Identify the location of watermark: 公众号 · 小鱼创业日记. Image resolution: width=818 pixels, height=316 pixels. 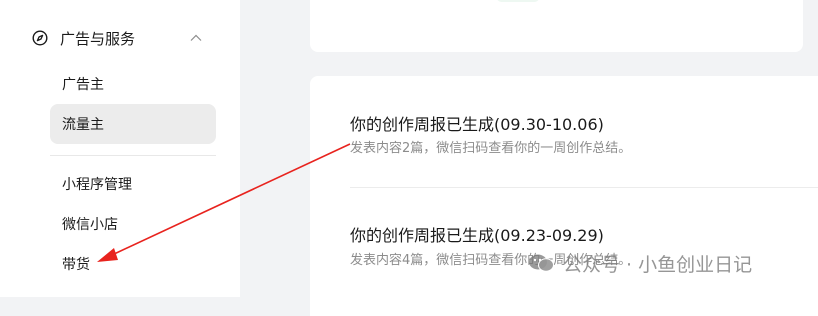
(639, 263).